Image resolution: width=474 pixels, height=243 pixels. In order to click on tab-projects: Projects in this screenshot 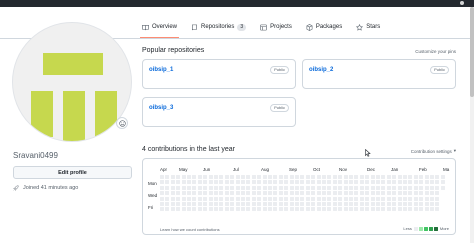, I will do `click(276, 27)`.